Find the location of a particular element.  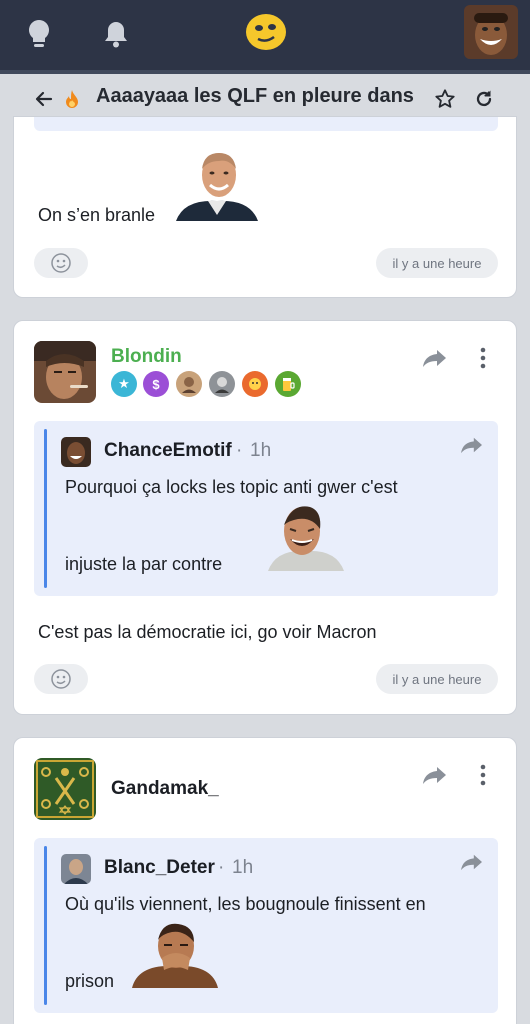

fire-face-badge is located at coordinates (255, 384).